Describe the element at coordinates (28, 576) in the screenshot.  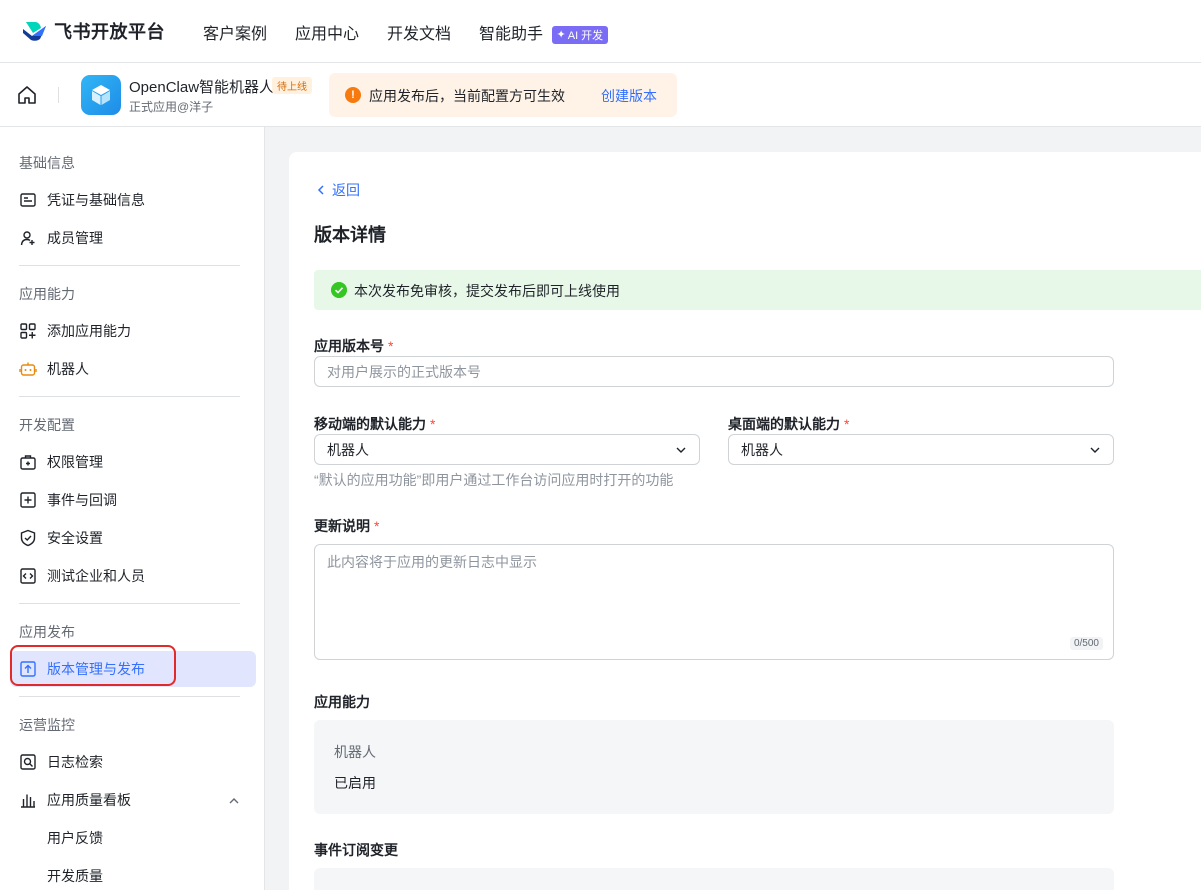
I see `code-icon` at that location.